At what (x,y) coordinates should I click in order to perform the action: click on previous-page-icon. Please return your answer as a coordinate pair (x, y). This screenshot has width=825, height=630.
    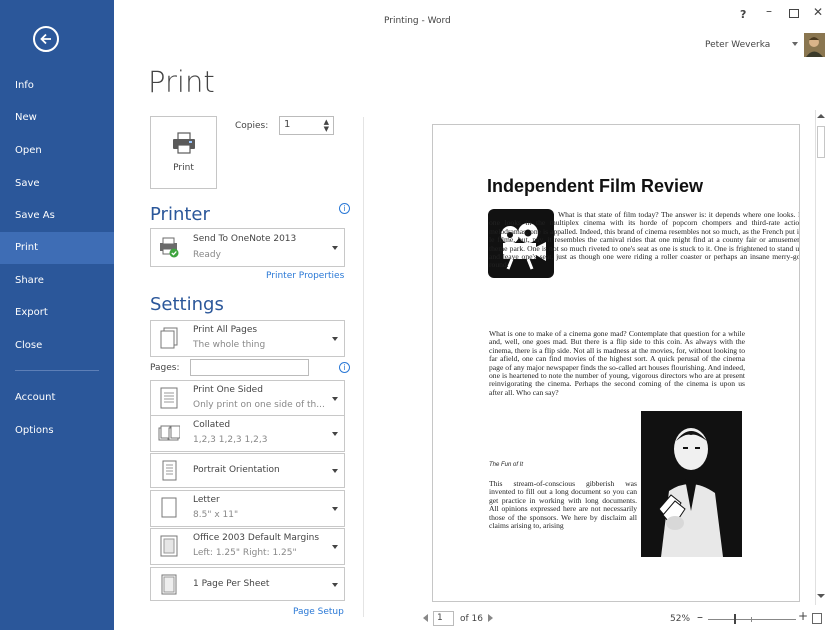
    Looking at the image, I should click on (425, 618).